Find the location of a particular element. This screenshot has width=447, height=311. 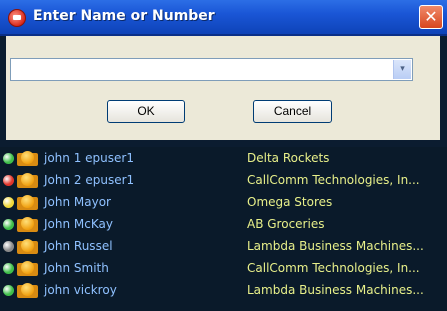

dialog-titlebar: Enter Name or Number ✕ is located at coordinates (223, 18).